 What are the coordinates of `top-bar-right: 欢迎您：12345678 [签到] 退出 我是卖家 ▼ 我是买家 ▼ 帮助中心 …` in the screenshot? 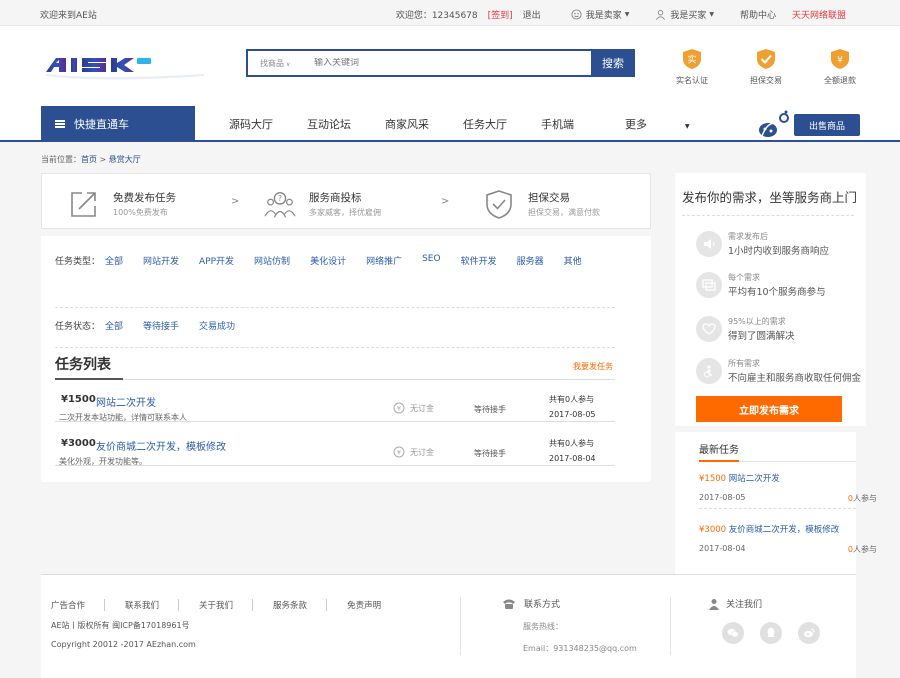 It's located at (616, 14).